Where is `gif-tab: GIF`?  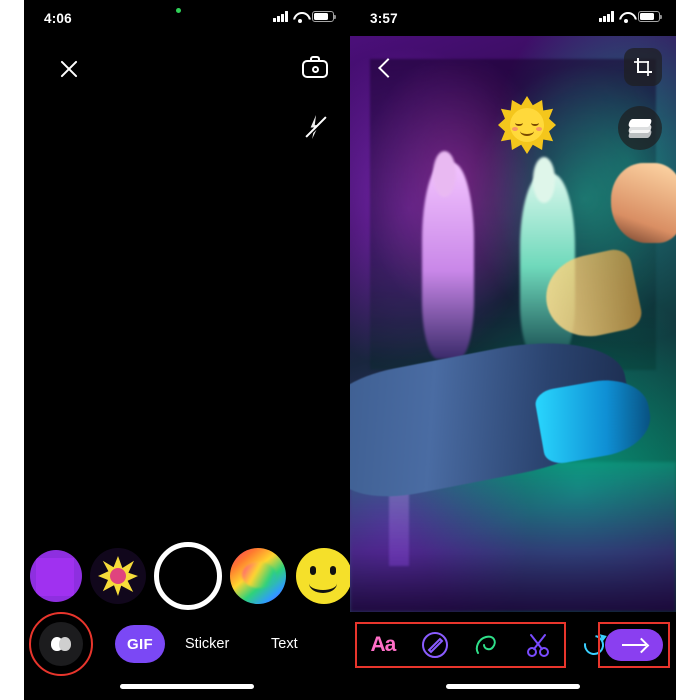
gif-tab: GIF is located at coordinates (140, 644).